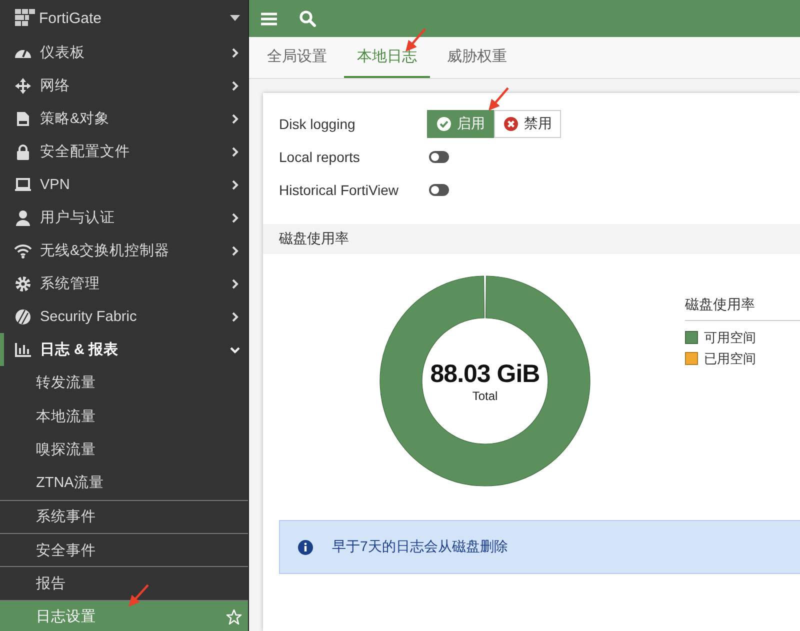  I want to click on legend-label: 可用空间, so click(730, 337).